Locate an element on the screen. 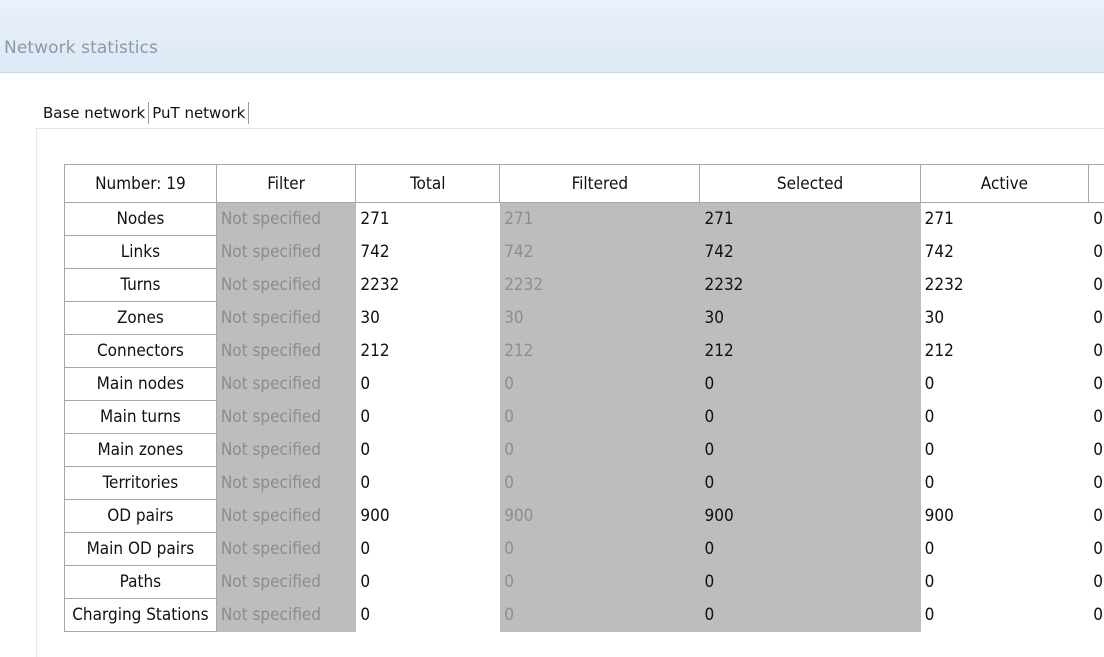 This screenshot has height=657, width=1104. total-cell: 2232 is located at coordinates (428, 285).